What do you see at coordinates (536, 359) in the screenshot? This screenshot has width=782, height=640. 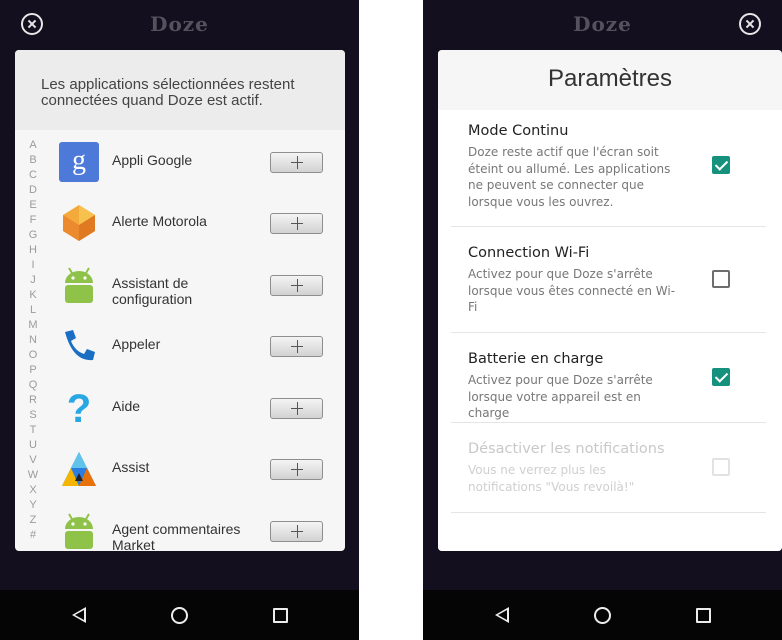 I see `setting-title: Batterie en charge` at bounding box center [536, 359].